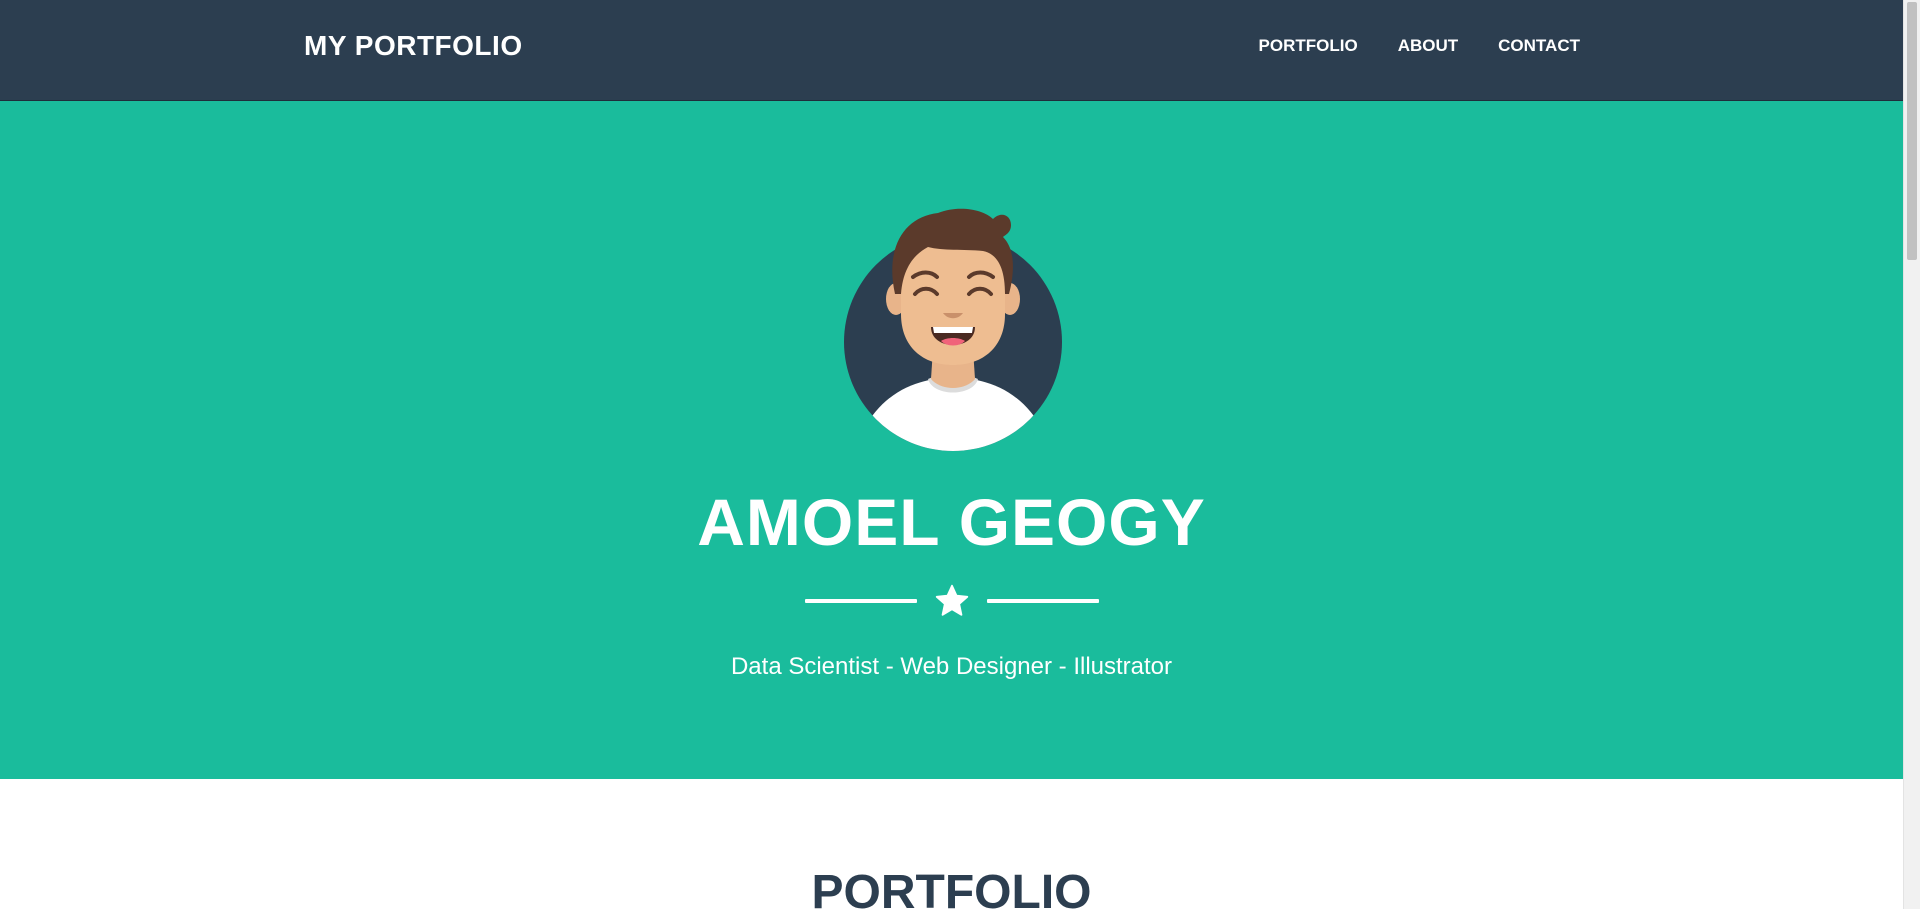 The width and height of the screenshot is (1920, 909). I want to click on portfolio-section-title: PORTFOLIO, so click(951, 887).